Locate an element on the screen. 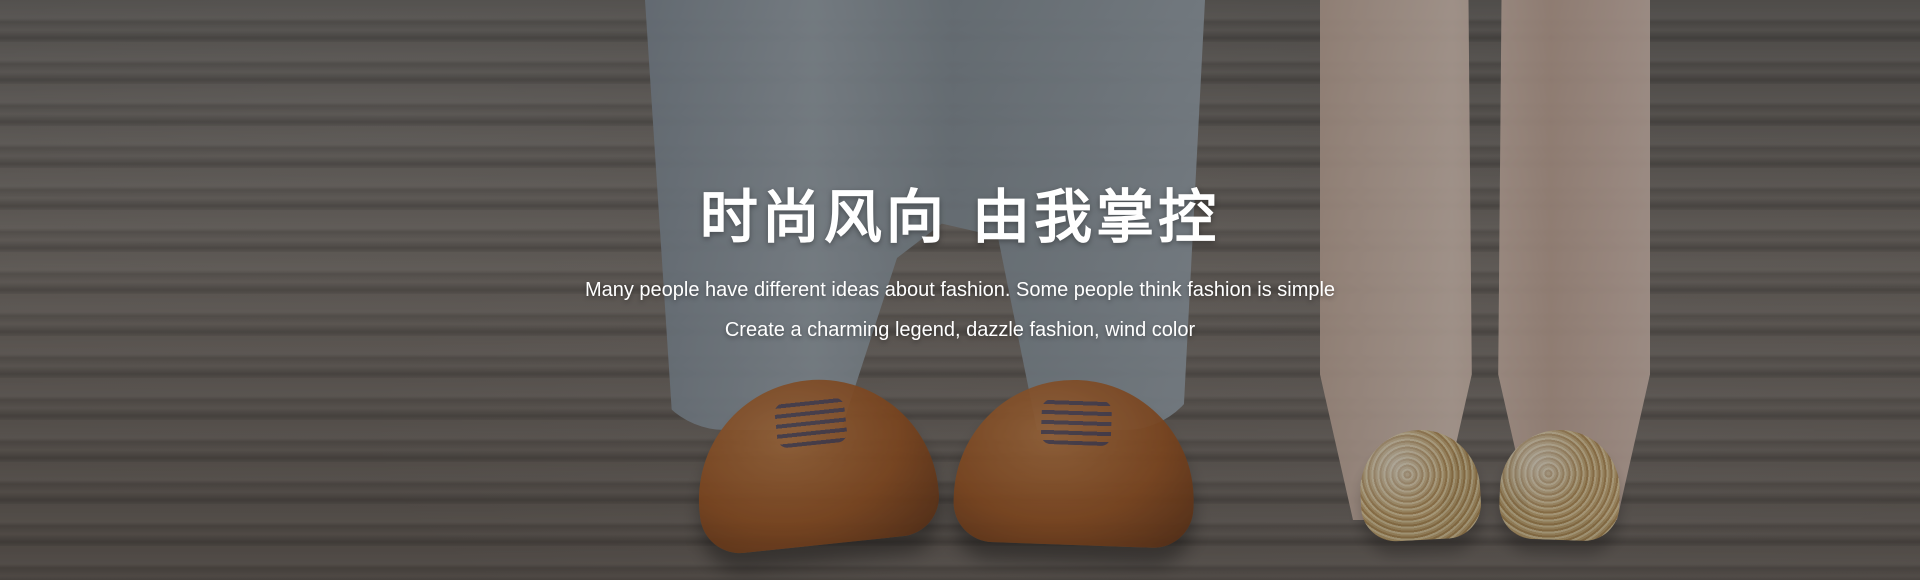  hero-title: 时尚风向 由我掌控 is located at coordinates (960, 217).